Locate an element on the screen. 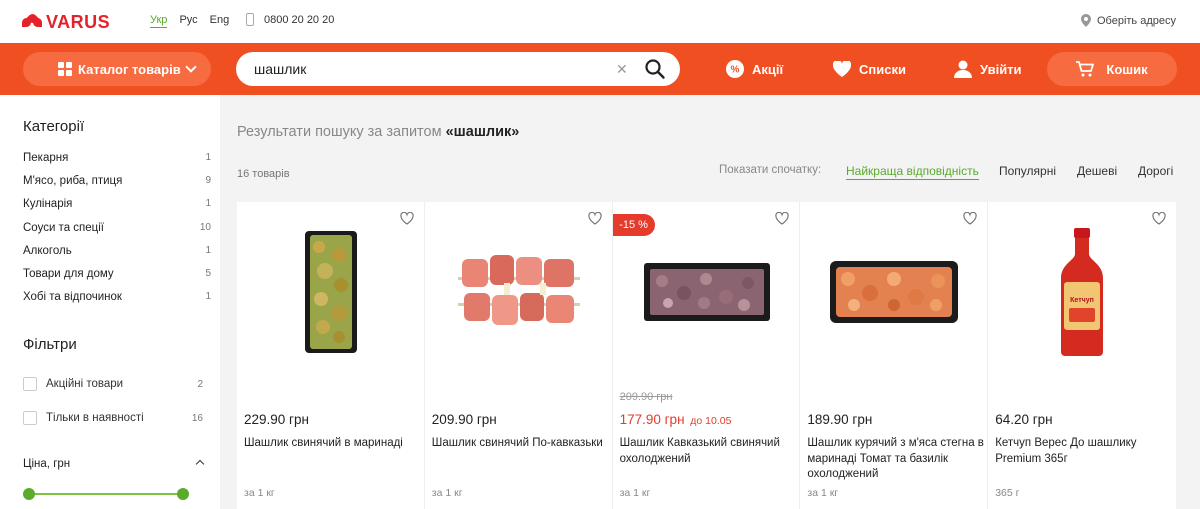 Image resolution: width=1200 pixels, height=509 pixels. category-name: Кулінарія is located at coordinates (48, 204).